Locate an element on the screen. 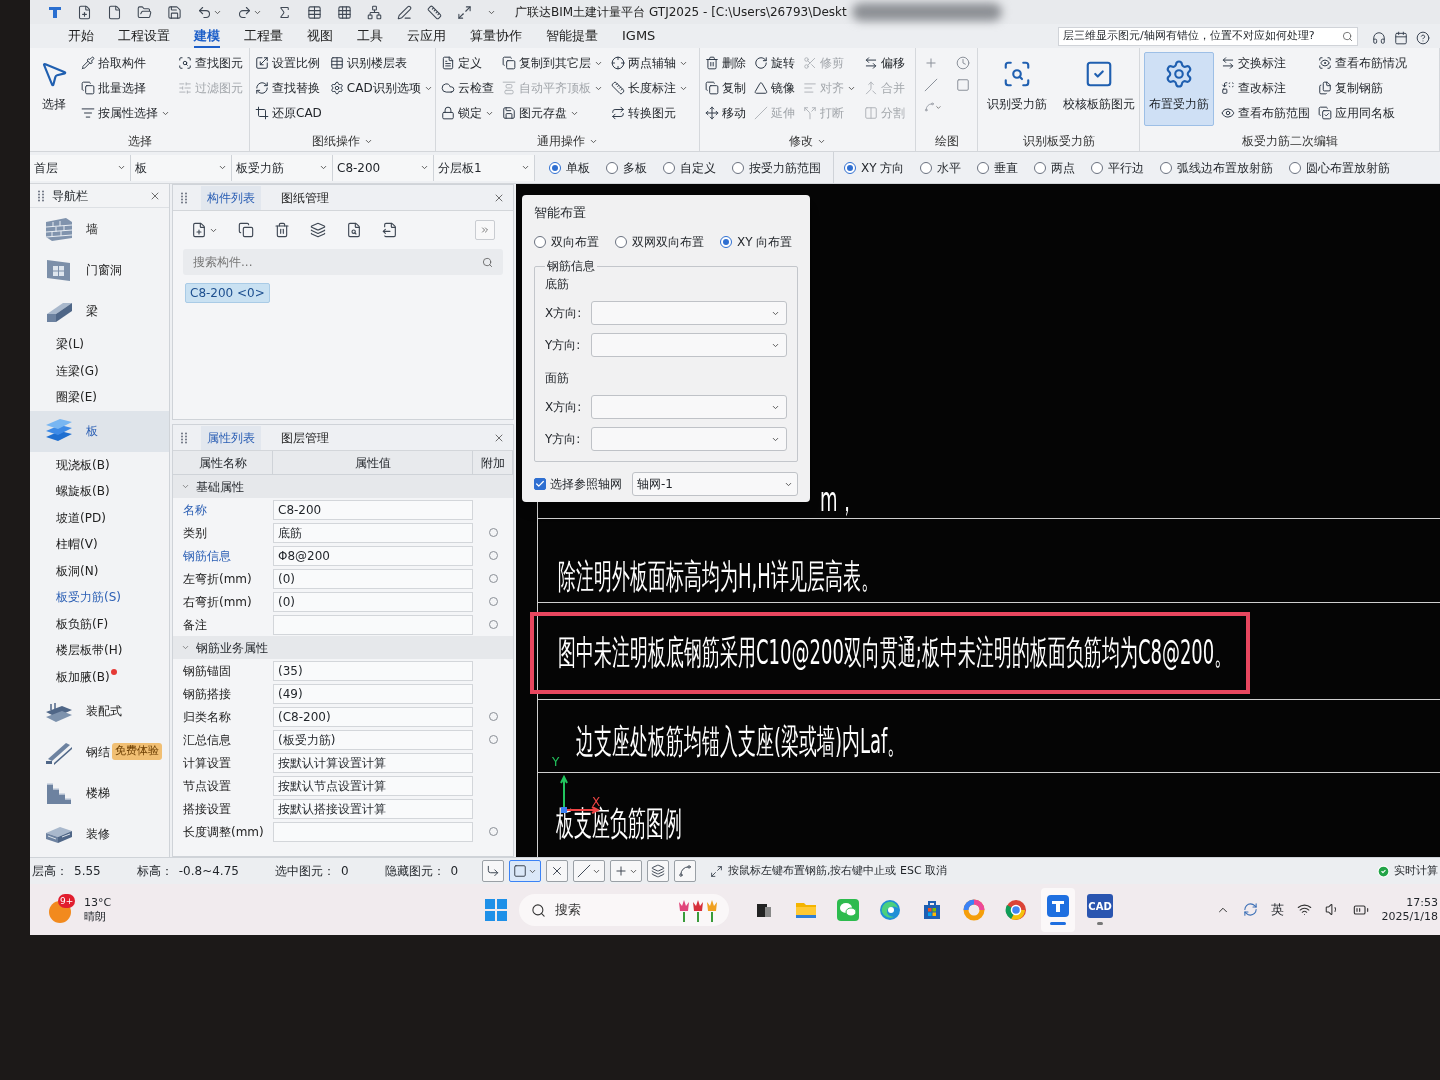  dropdown: 首层 is located at coordinates (80, 167).